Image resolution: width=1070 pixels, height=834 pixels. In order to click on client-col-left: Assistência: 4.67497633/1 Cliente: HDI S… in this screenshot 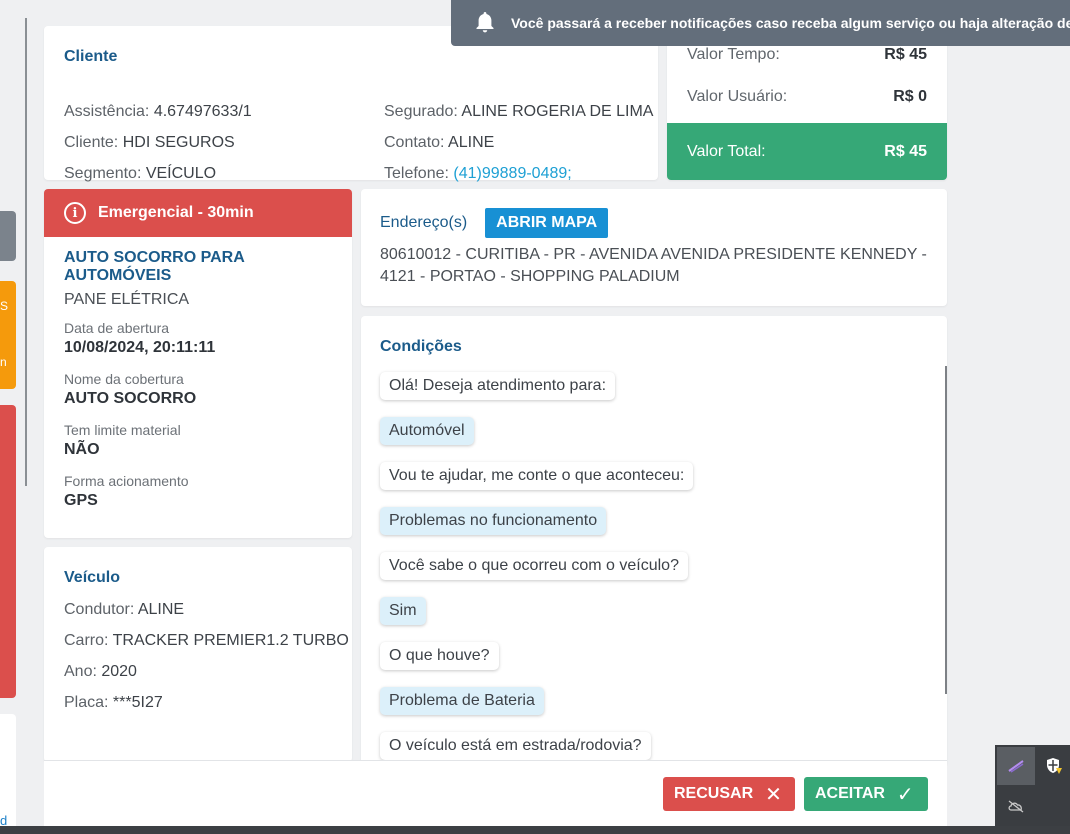, I will do `click(158, 142)`.